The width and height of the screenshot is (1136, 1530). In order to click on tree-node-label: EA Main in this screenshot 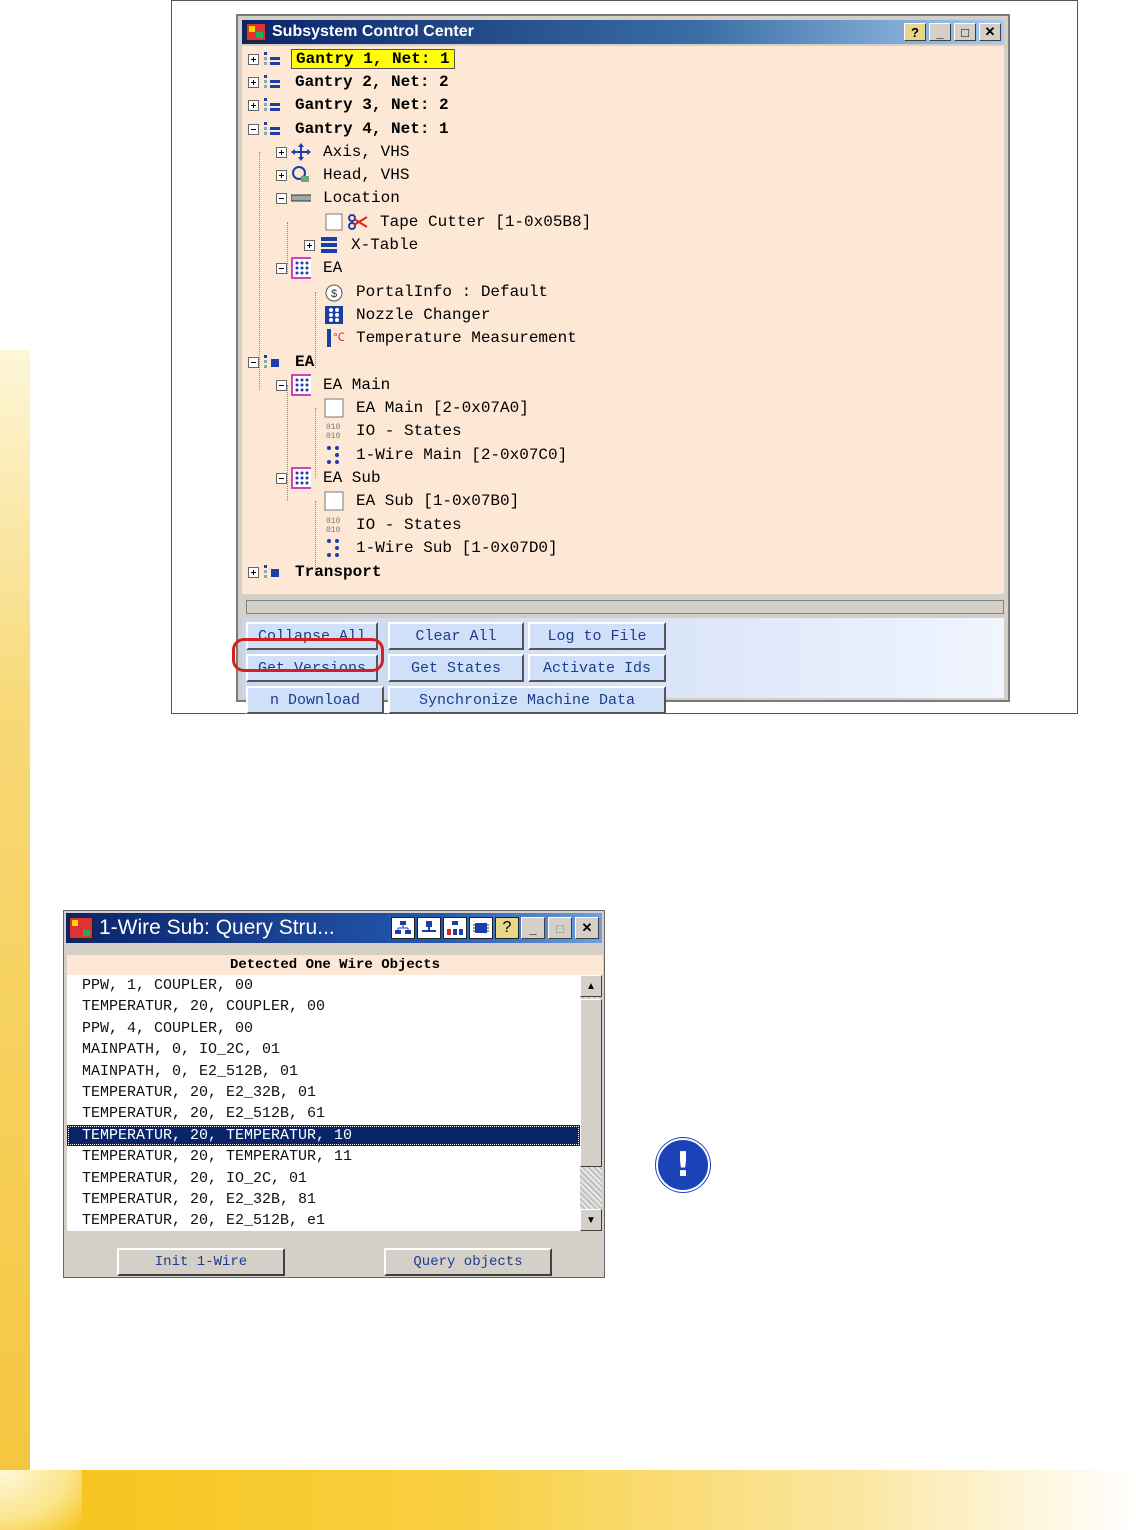, I will do `click(357, 385)`.